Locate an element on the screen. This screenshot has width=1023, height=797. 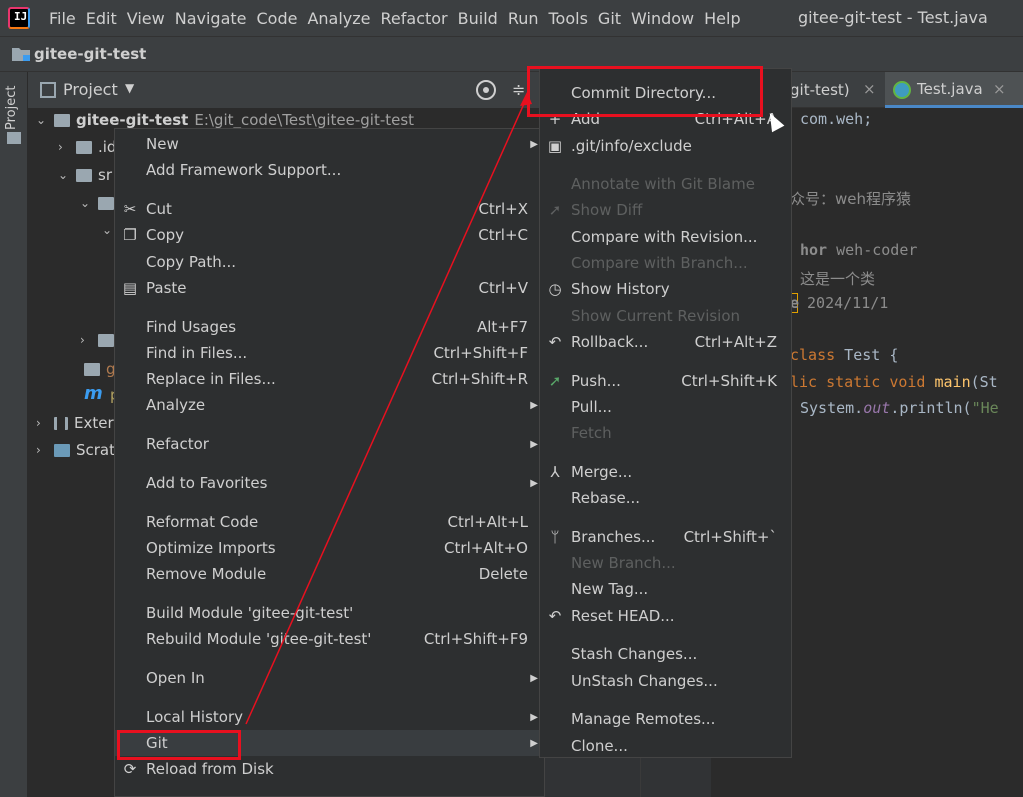
menu-item-rollback: ↶ Rollback... Ctrl+Alt+Z is located at coordinates (665, 342).